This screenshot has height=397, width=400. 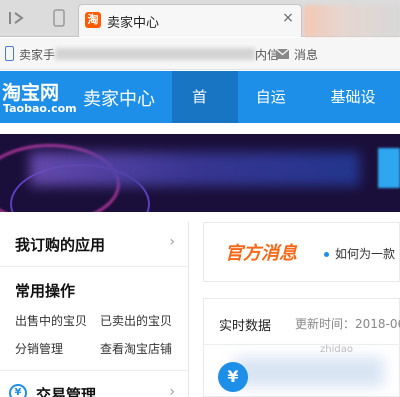 What do you see at coordinates (195, 169) in the screenshot?
I see `blurred-banner-text` at bounding box center [195, 169].